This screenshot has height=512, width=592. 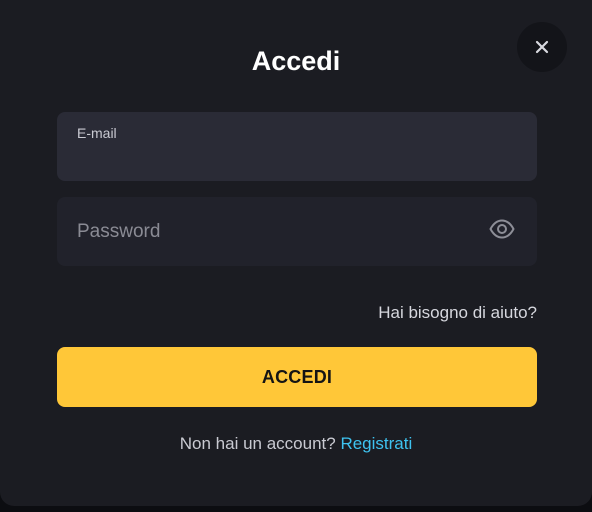 I want to click on password-field, so click(x=297, y=231).